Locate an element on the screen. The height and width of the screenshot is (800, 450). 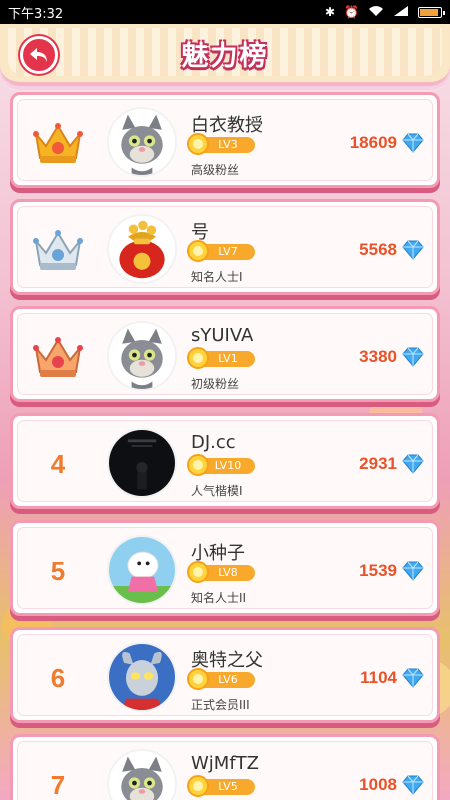
signal-icon is located at coordinates (401, 12).